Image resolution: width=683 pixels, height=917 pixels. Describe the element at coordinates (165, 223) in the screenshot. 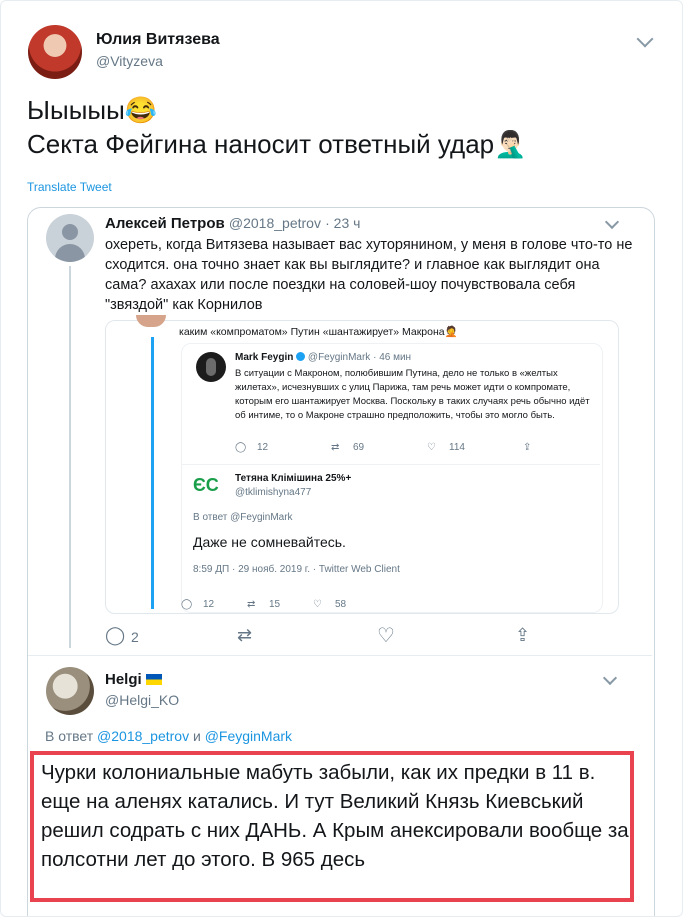

I see `quoted-author-name: Алексей Петров` at that location.